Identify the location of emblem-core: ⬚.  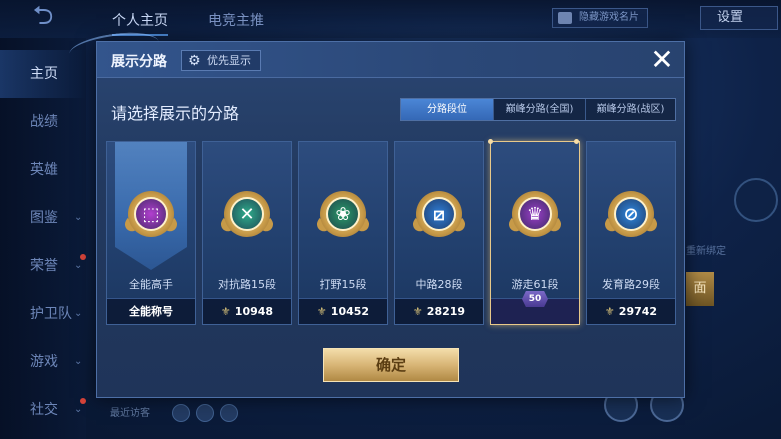
(151, 214).